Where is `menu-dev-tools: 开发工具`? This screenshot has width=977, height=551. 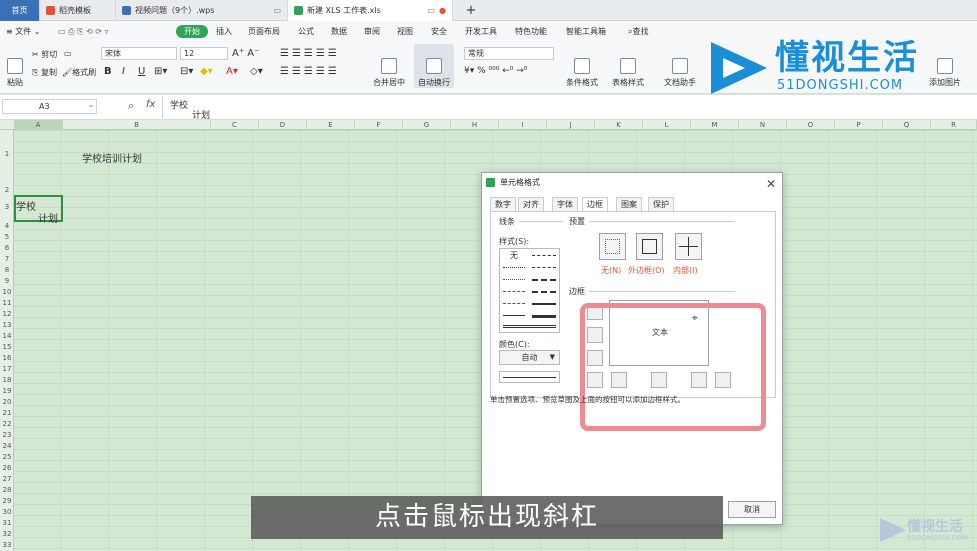
menu-dev-tools: 开发工具 is located at coordinates (481, 31).